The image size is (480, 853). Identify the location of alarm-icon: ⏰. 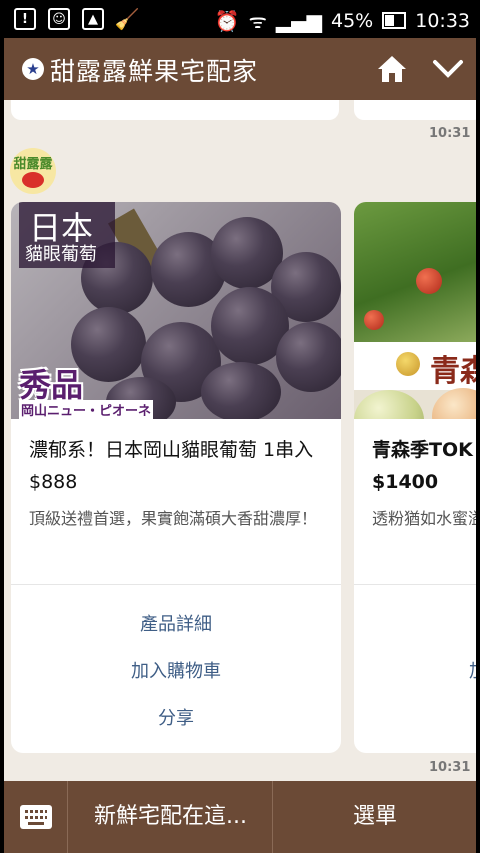
(227, 20).